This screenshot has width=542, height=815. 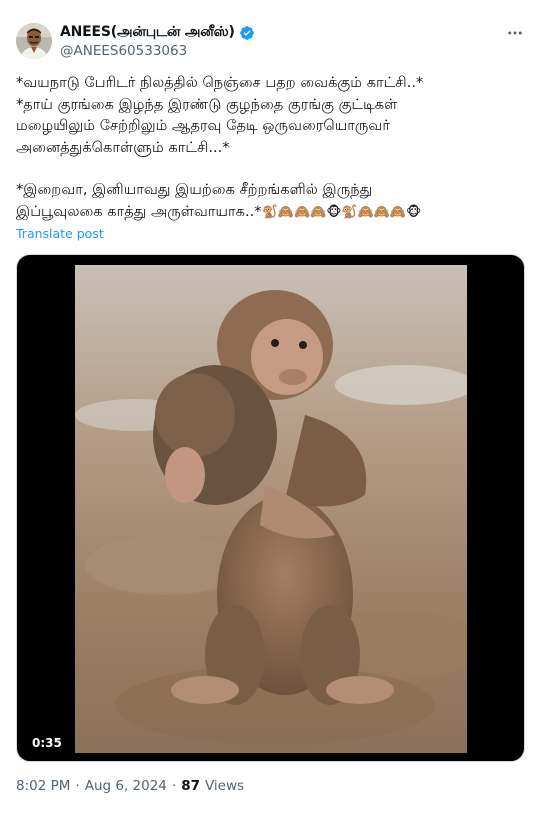 What do you see at coordinates (247, 33) in the screenshot?
I see `verified-badge-icon` at bounding box center [247, 33].